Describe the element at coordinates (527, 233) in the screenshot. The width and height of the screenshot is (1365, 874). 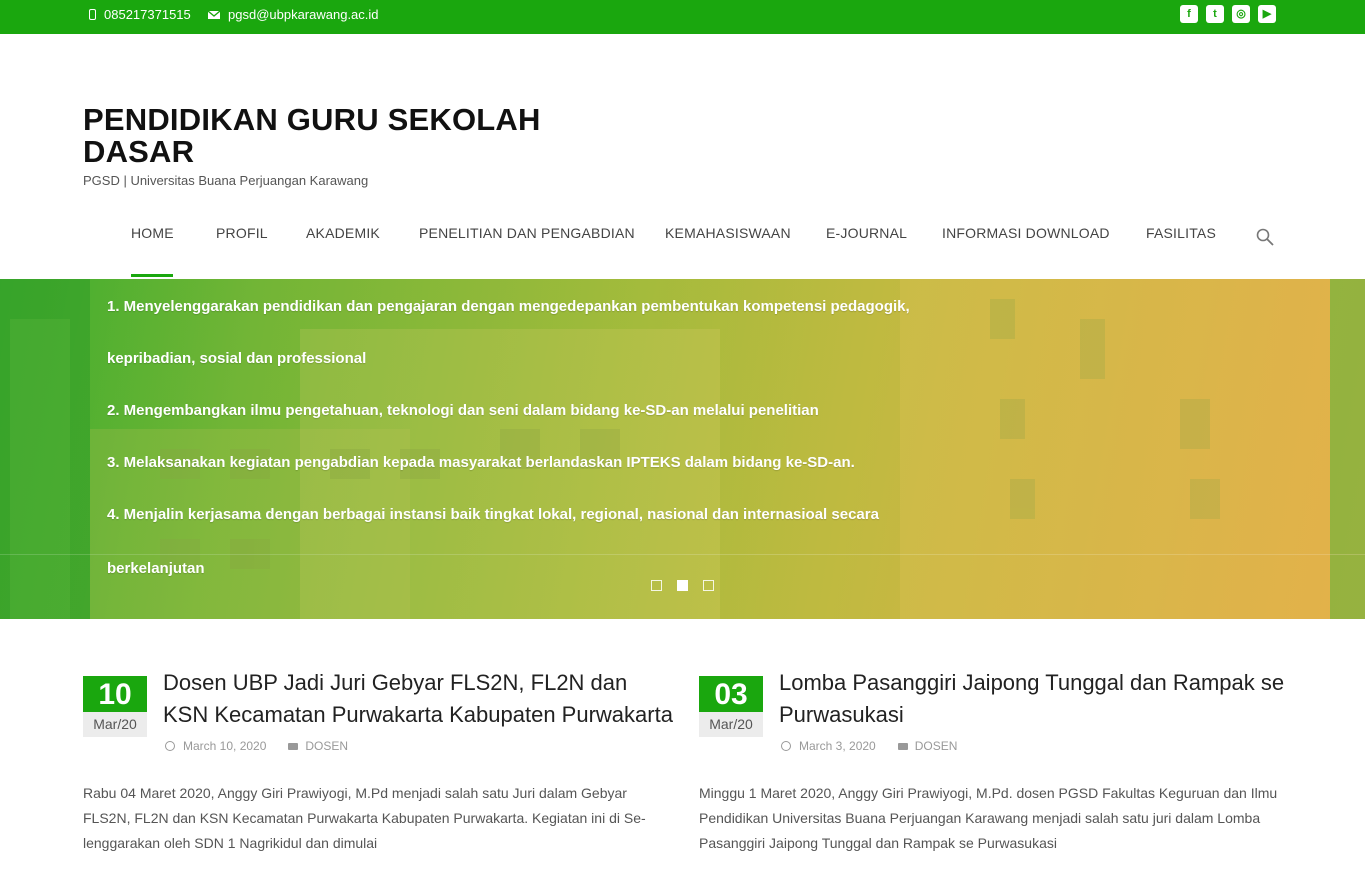
I see `nav-penelitian-dan-pengabdian: PENELITIAN DAN PENGABDIAN` at that location.